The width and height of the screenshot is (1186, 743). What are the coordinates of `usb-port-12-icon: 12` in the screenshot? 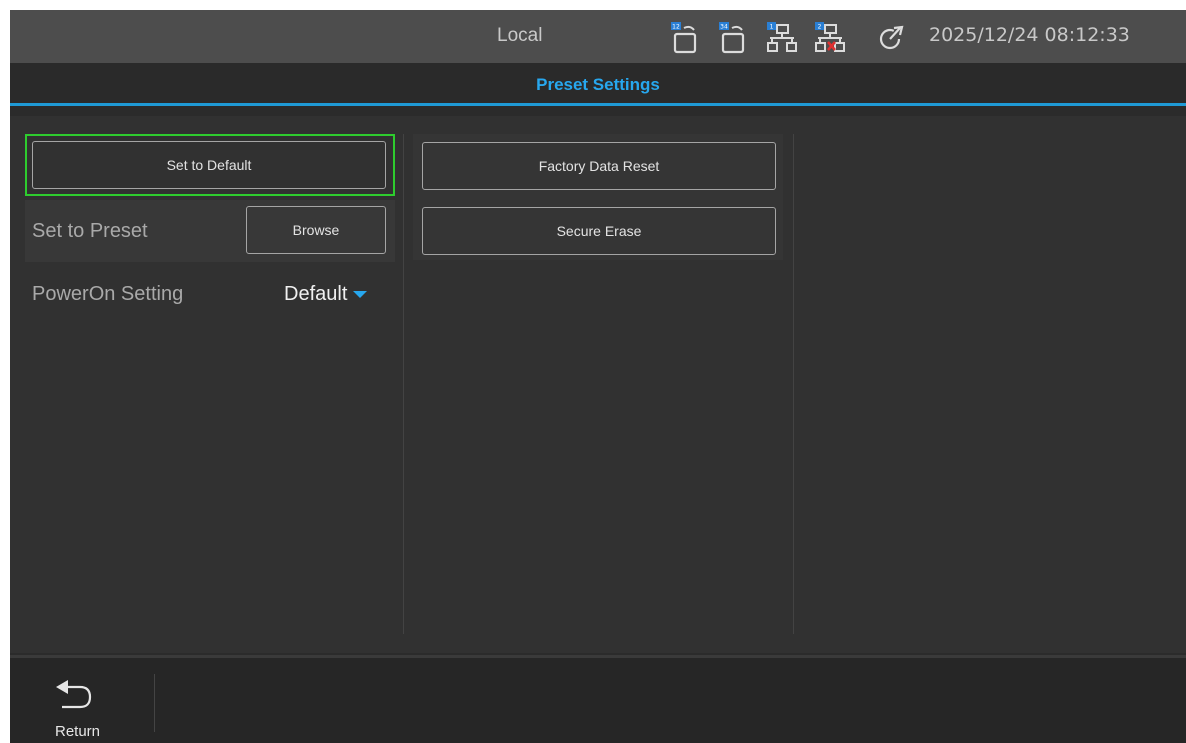 It's located at (686, 38).